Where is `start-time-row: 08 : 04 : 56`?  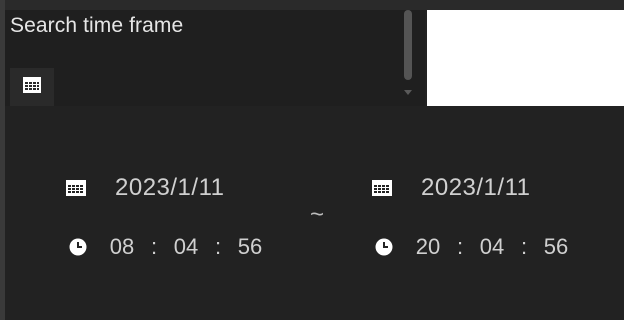 start-time-row: 08 : 04 : 56 is located at coordinates (167, 247).